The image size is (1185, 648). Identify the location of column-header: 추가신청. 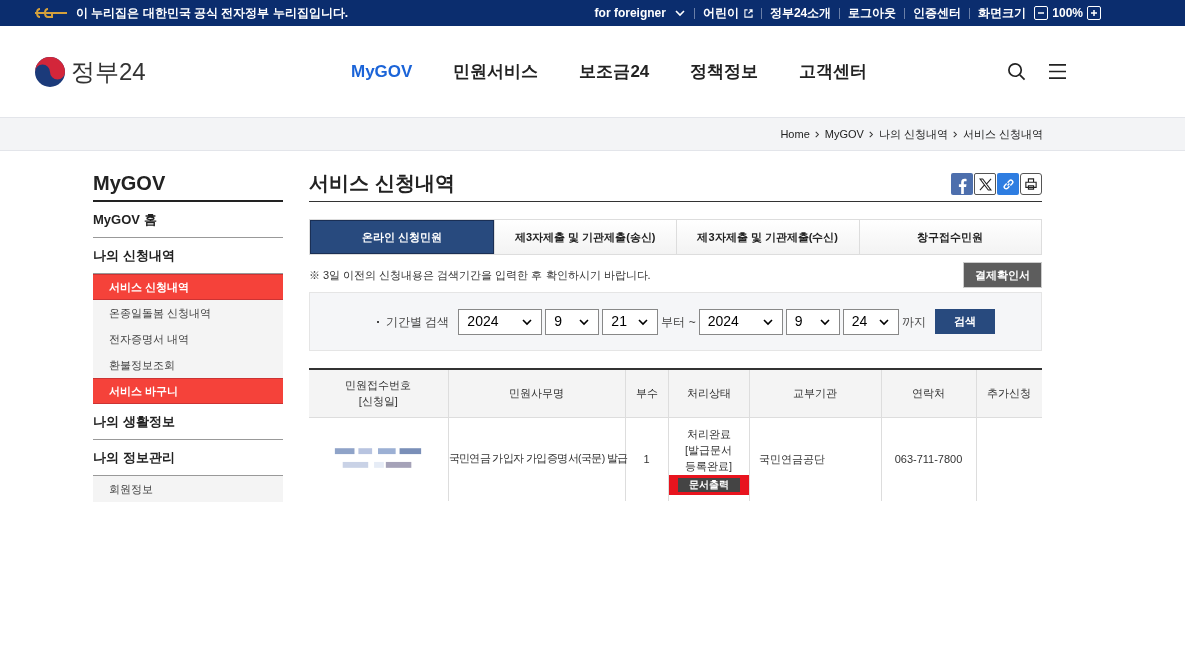
(1009, 393).